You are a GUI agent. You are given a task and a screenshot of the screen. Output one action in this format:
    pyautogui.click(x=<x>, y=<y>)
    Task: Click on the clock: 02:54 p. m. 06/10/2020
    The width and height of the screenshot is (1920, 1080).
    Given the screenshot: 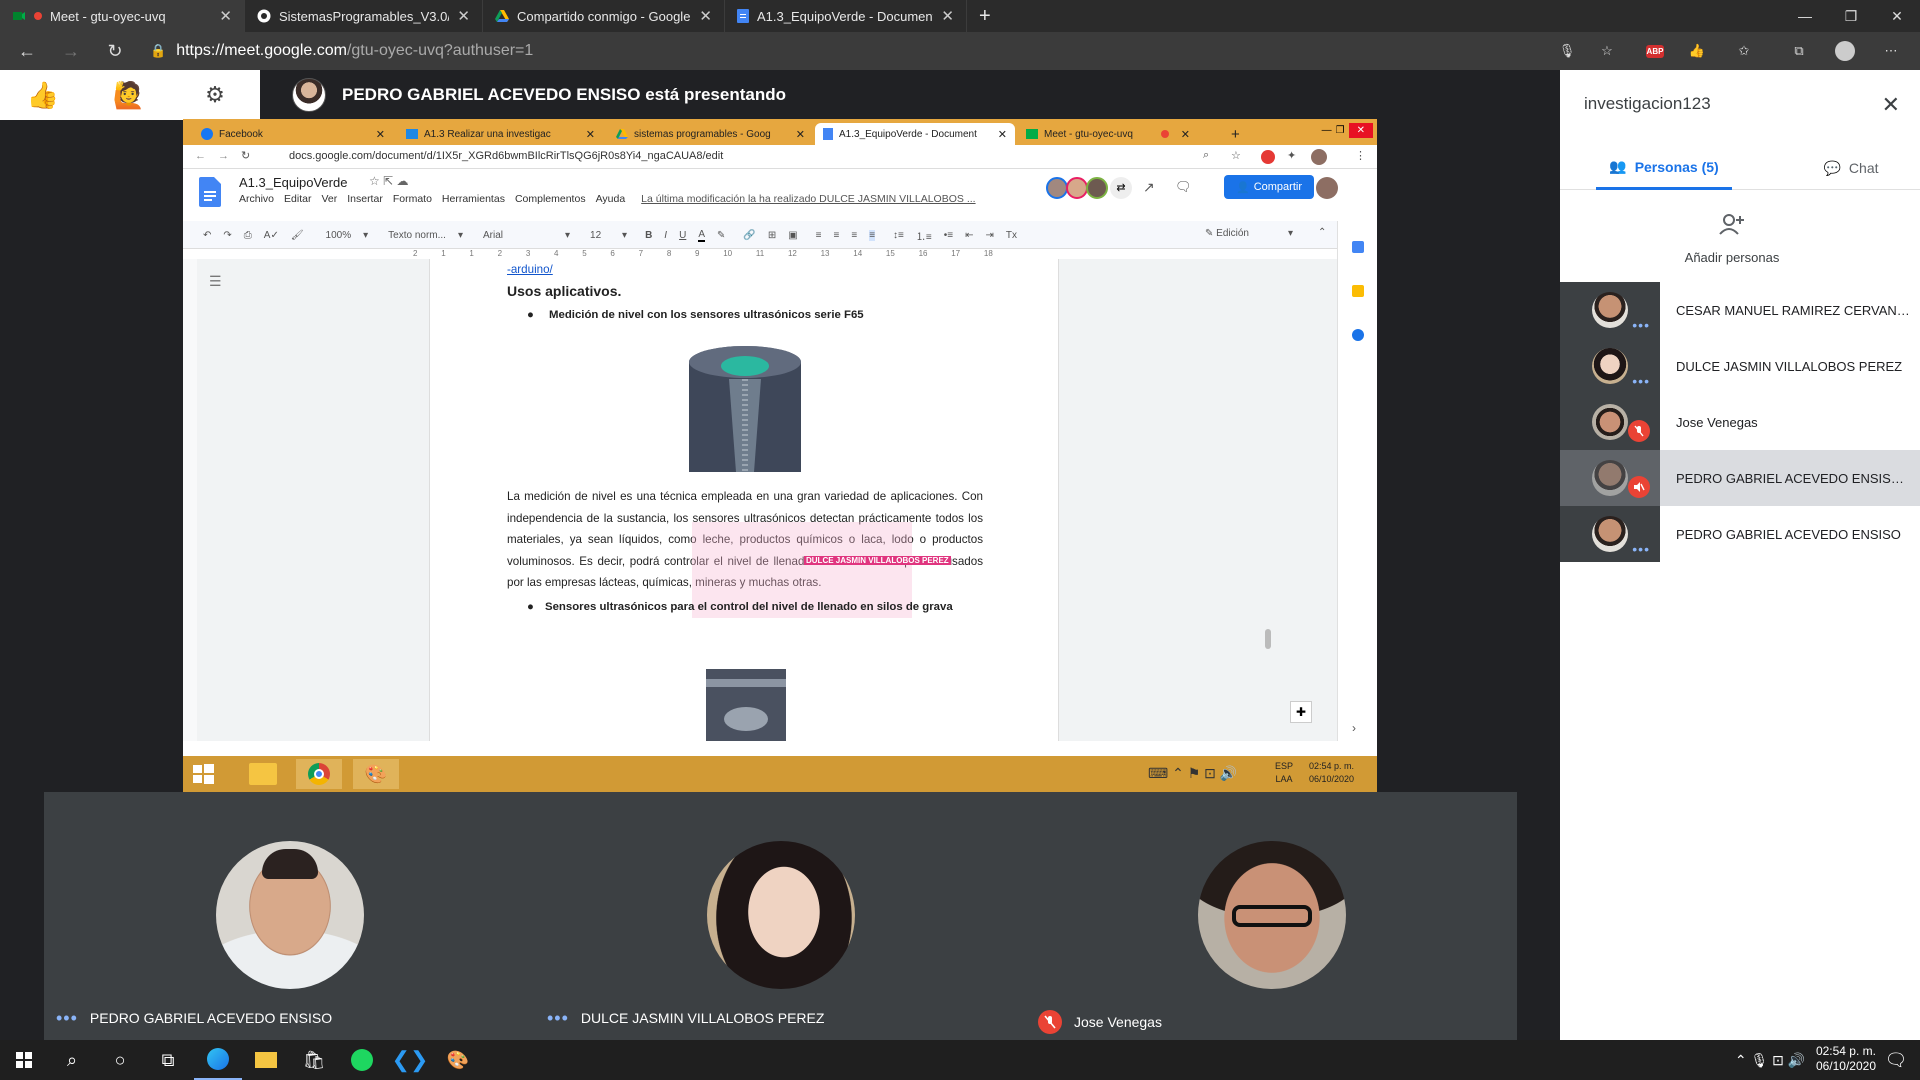 What is the action you would take?
    pyautogui.click(x=1846, y=1059)
    